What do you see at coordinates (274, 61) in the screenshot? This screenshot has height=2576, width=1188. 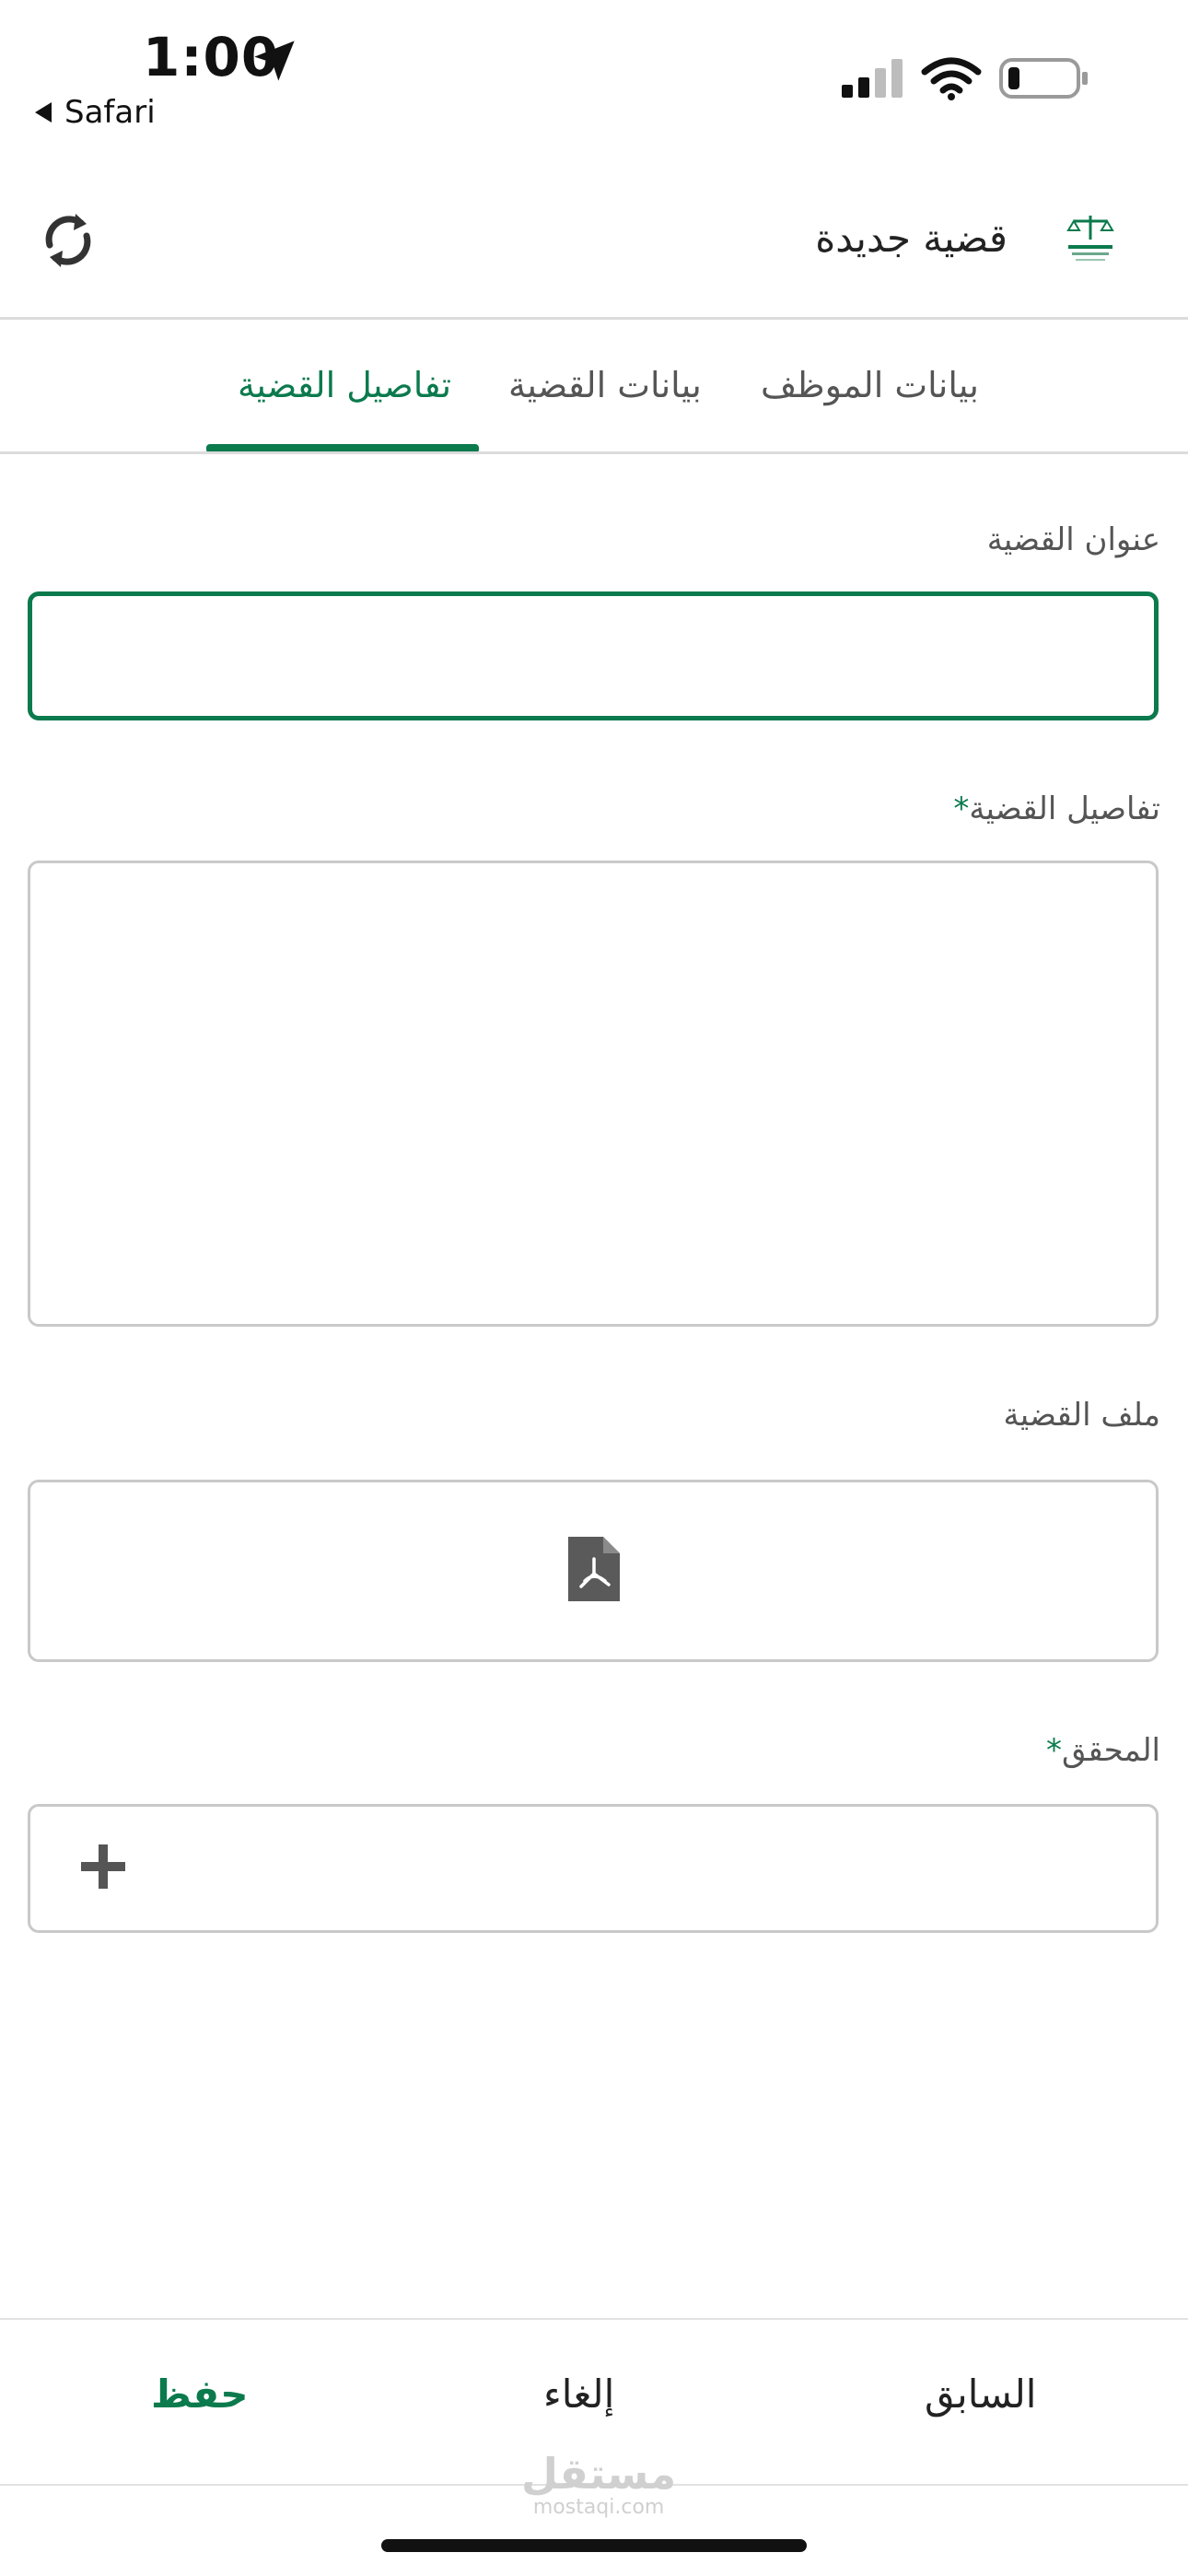 I see `location-arrow-icon` at bounding box center [274, 61].